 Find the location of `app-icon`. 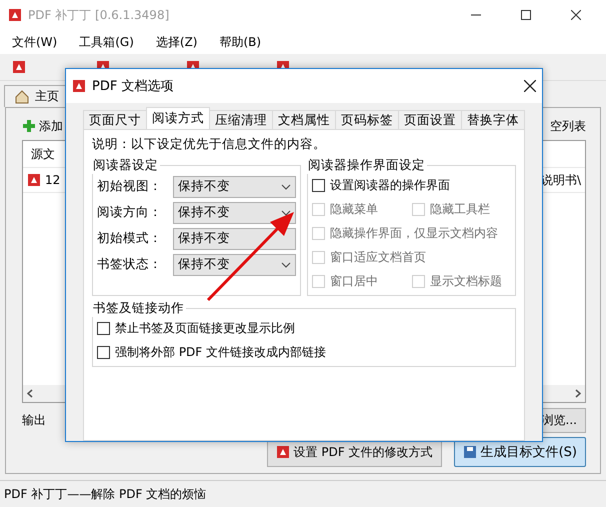

app-icon is located at coordinates (15, 15).